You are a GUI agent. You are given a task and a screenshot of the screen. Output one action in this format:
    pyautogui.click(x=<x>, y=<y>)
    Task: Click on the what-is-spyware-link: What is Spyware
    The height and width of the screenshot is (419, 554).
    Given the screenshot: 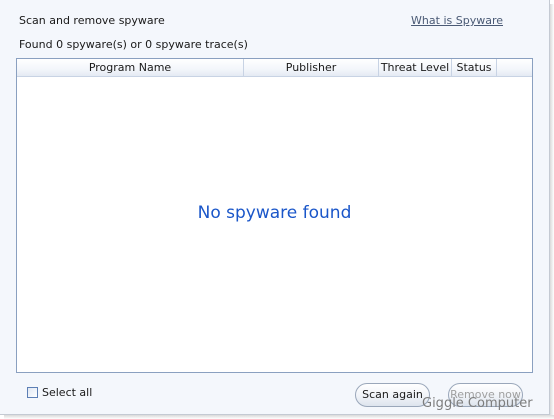 What is the action you would take?
    pyautogui.click(x=457, y=20)
    